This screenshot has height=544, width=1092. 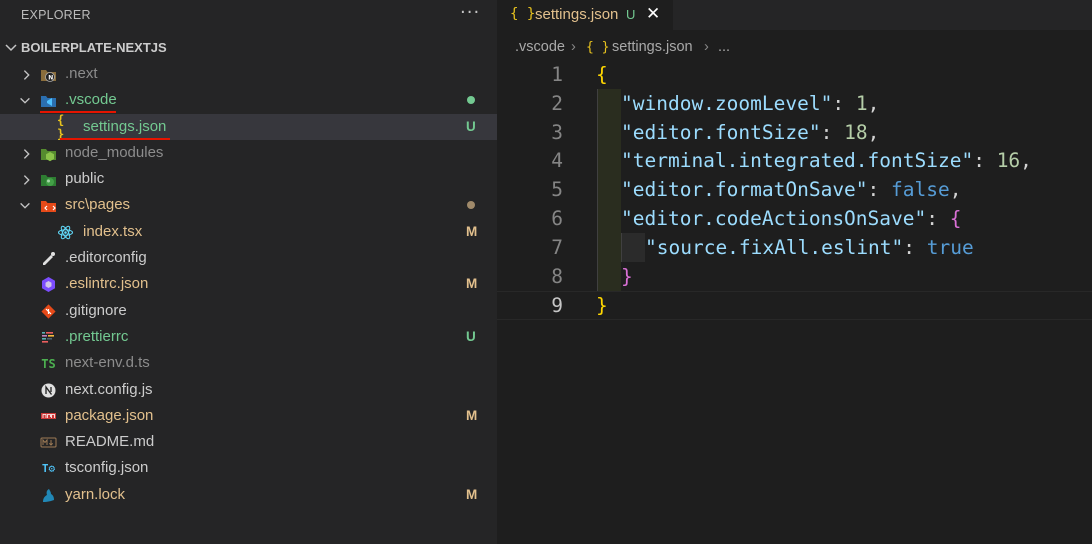 I want to click on line-number: 6, so click(x=557, y=218).